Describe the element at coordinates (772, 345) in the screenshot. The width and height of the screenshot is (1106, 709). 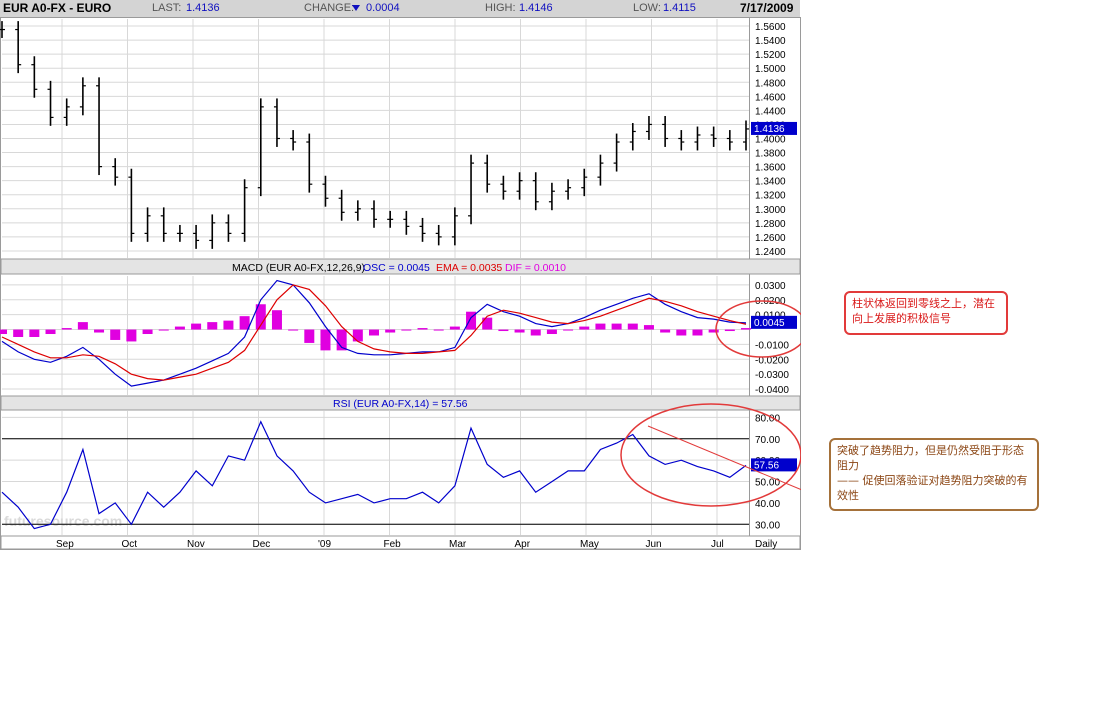
I see `macd-tick-label: -0.0100` at that location.